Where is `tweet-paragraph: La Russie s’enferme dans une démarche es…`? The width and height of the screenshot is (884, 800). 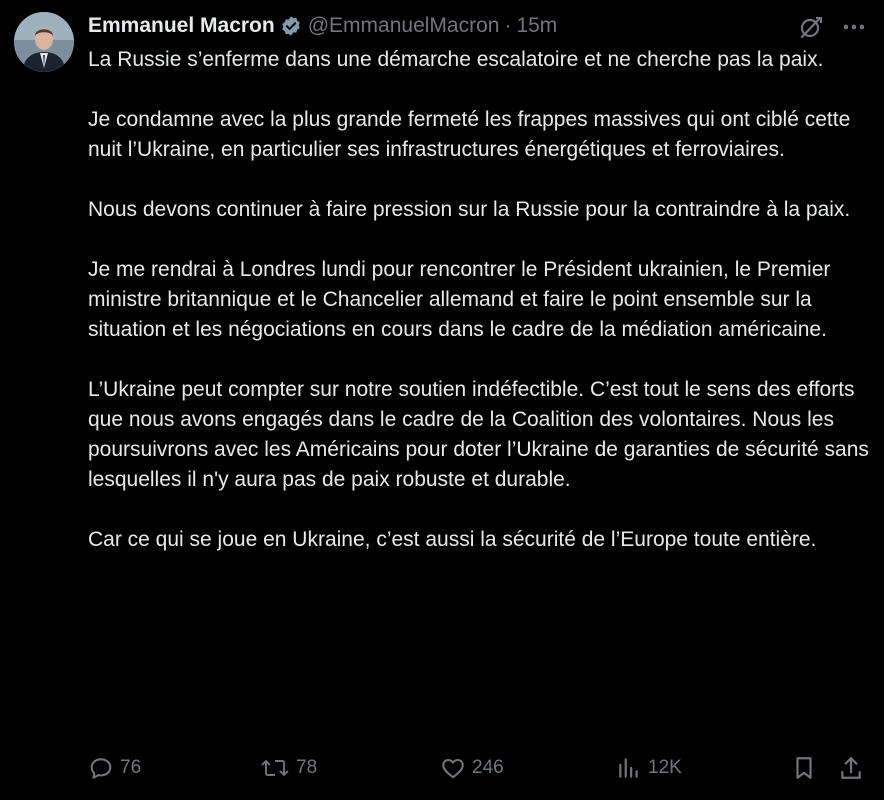 tweet-paragraph: La Russie s’enferme dans une démarche es… is located at coordinates (456, 59).